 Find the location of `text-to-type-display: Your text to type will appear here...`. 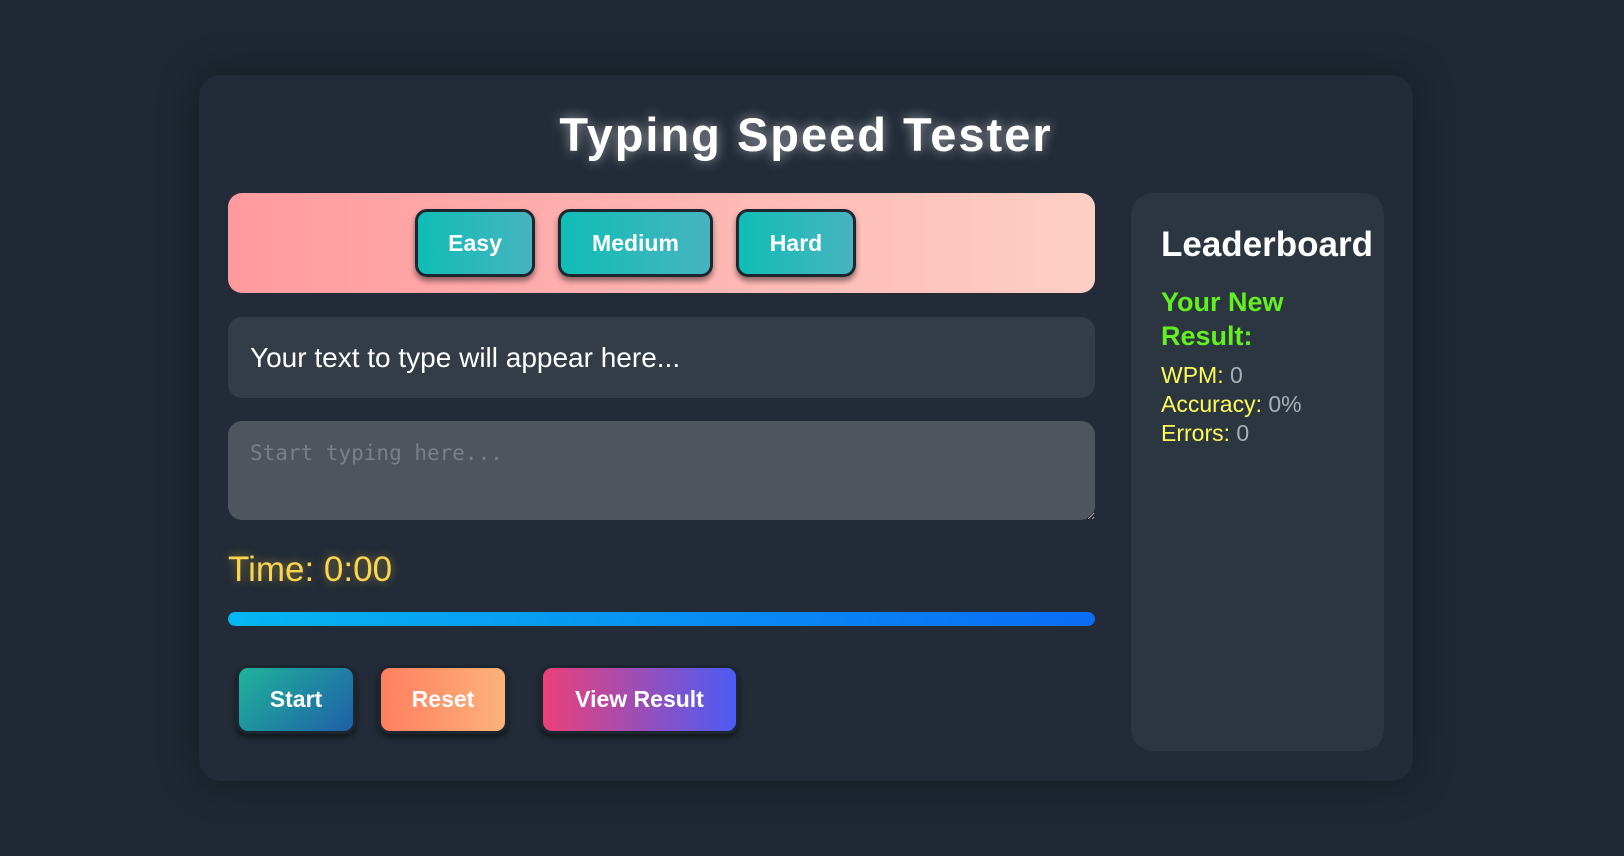

text-to-type-display: Your text to type will appear here... is located at coordinates (661, 357).